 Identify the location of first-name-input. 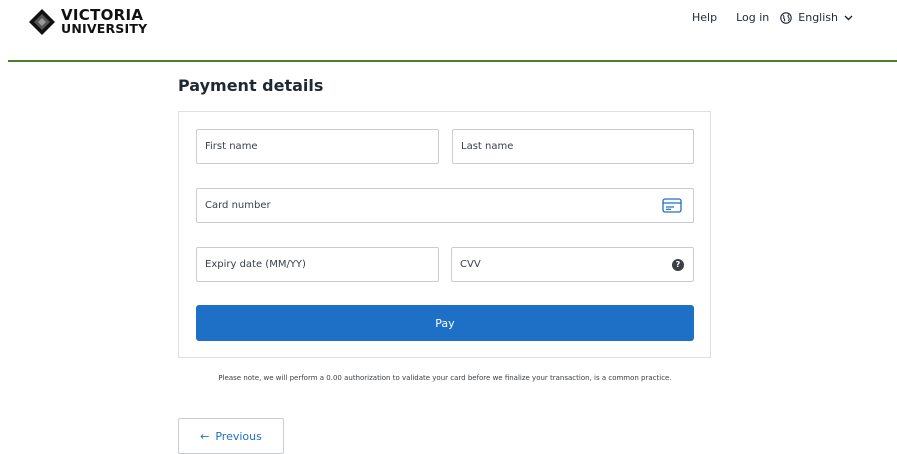
(317, 146).